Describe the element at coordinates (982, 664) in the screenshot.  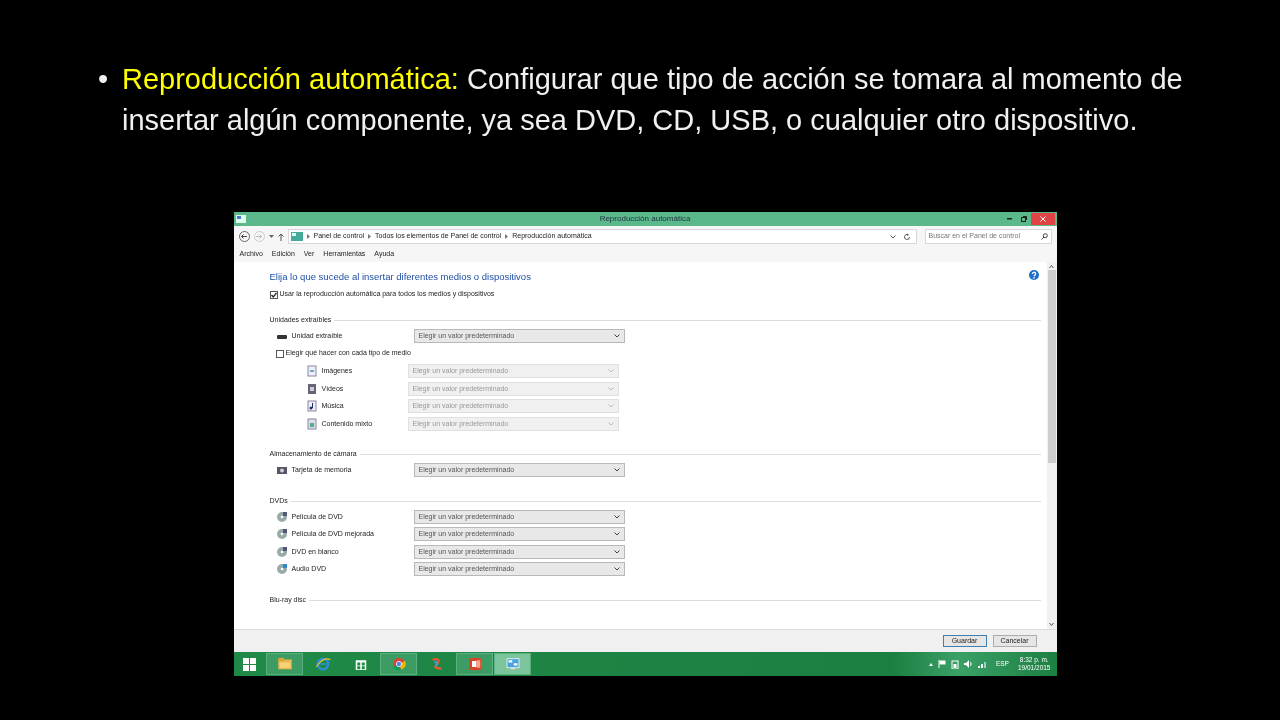
I see `signal-icon` at that location.